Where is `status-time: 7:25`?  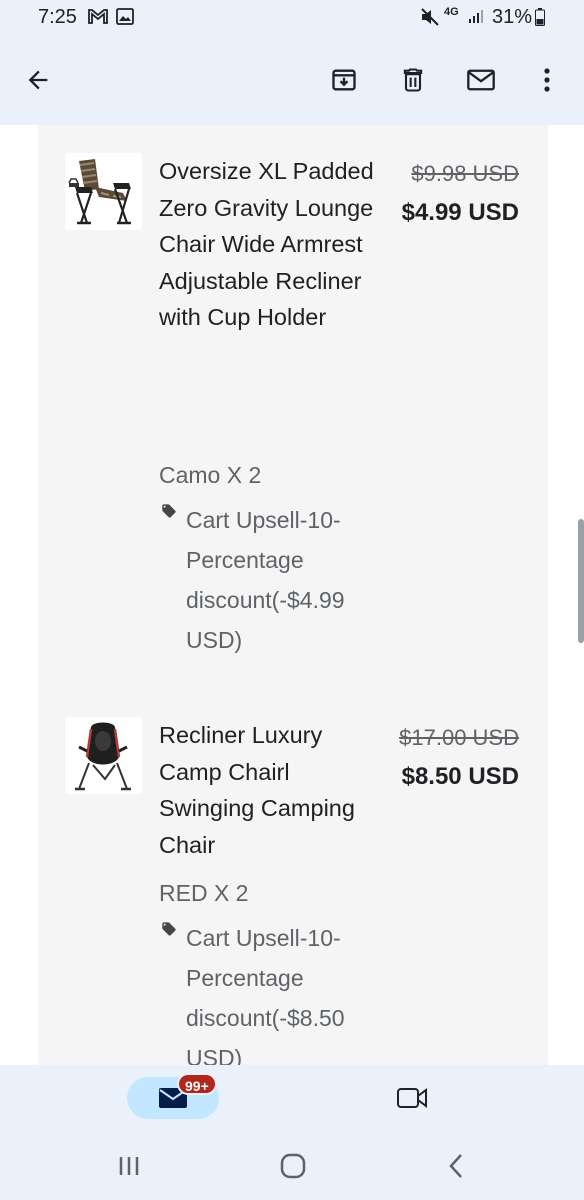 status-time: 7:25 is located at coordinates (57, 17).